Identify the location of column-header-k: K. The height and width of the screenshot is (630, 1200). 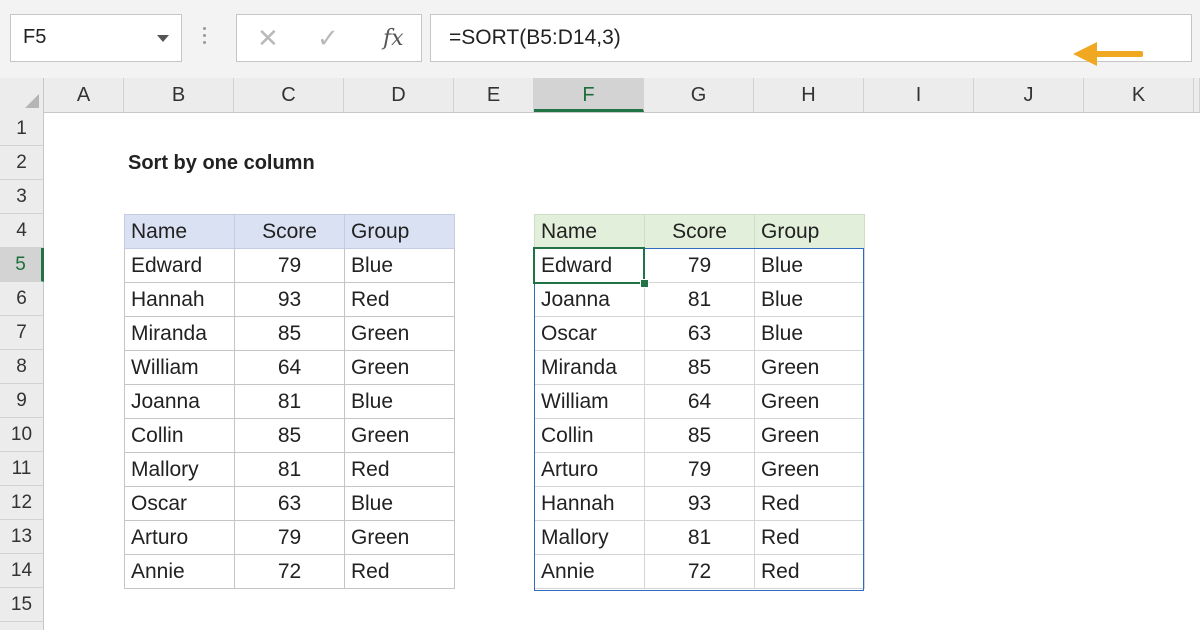
(1139, 95).